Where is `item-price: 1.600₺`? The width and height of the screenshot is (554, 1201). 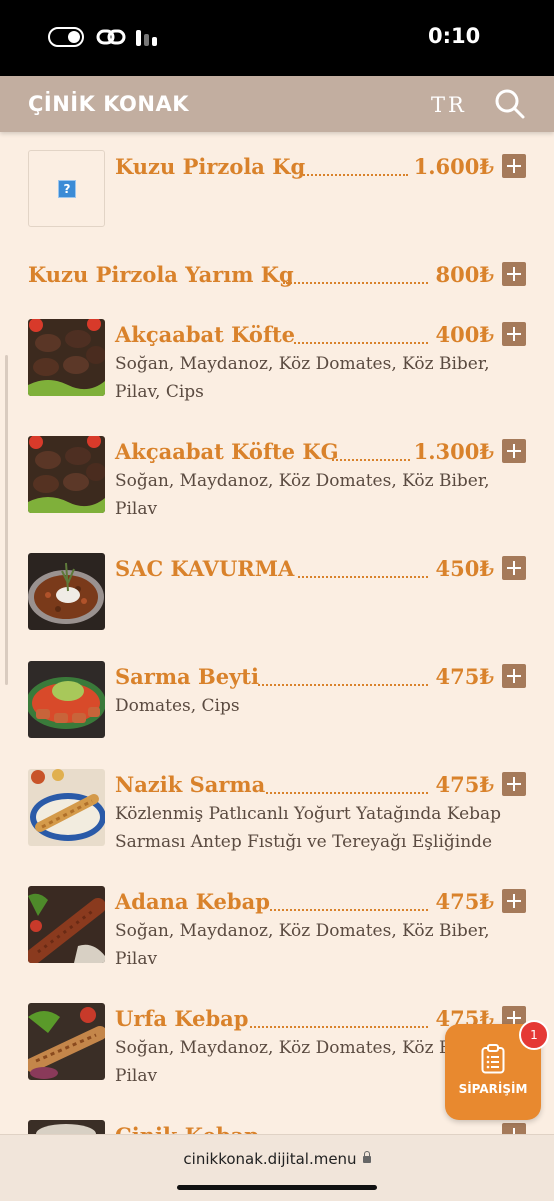
item-price: 1.600₺ is located at coordinates (453, 166).